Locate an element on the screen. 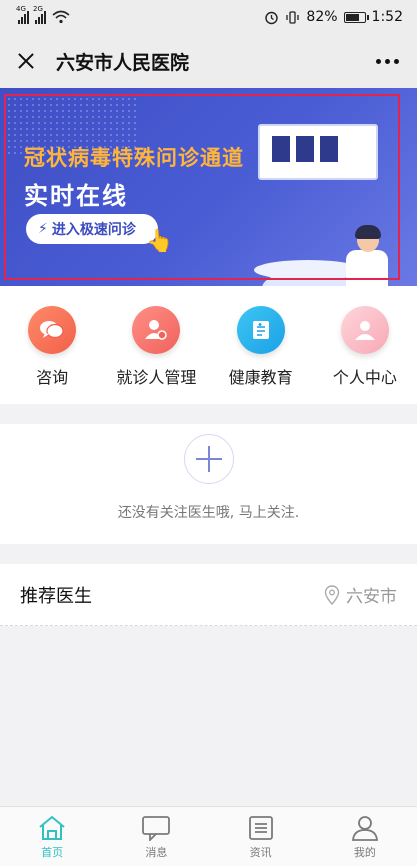  bottom-tab-bar: 首页 消息 资讯 我的 is located at coordinates (208, 836).